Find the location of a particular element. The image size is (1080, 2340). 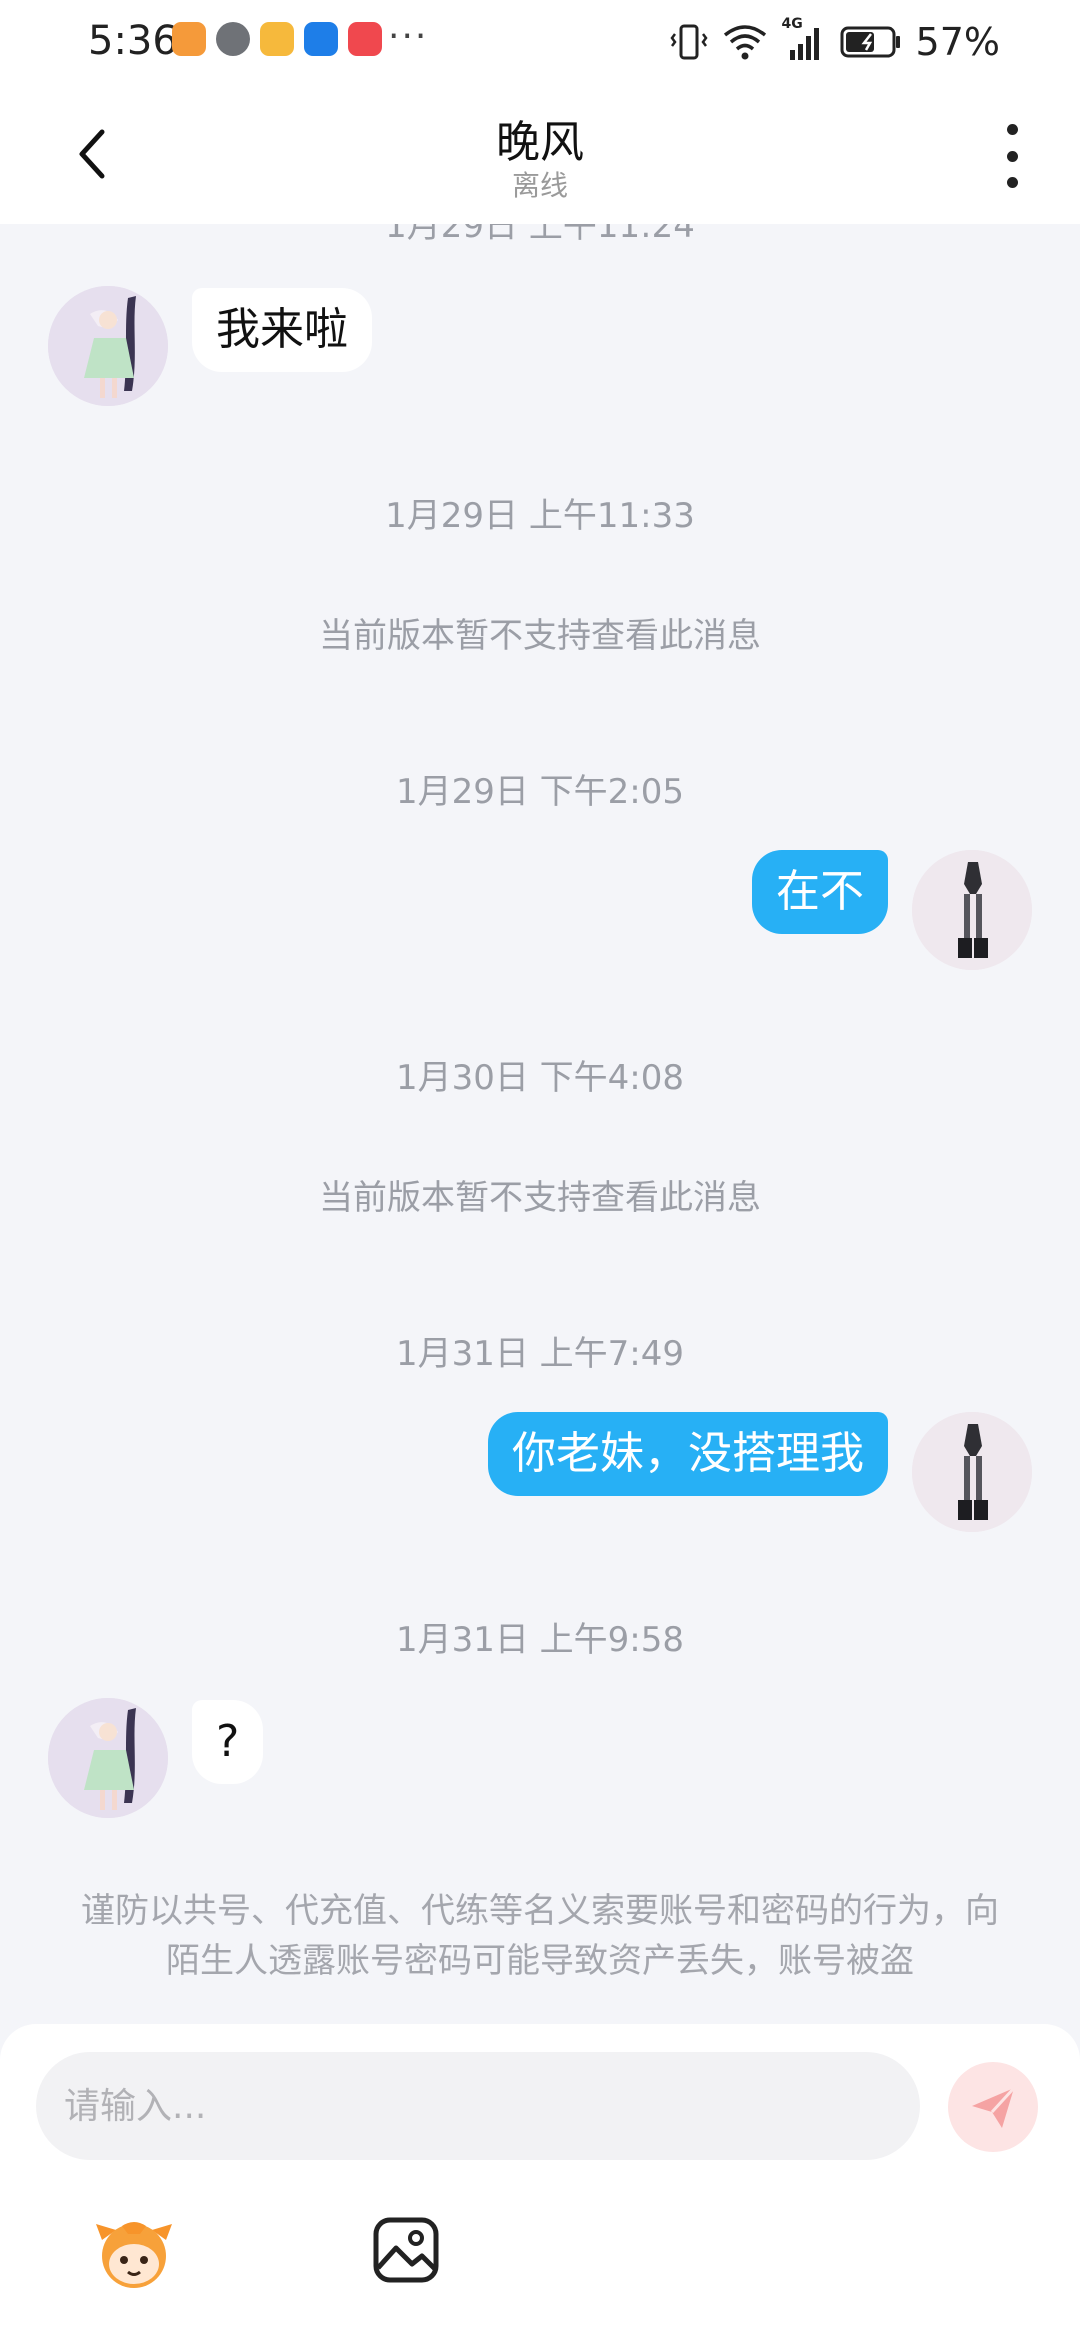

contact-status: 离线 is located at coordinates (539, 185).